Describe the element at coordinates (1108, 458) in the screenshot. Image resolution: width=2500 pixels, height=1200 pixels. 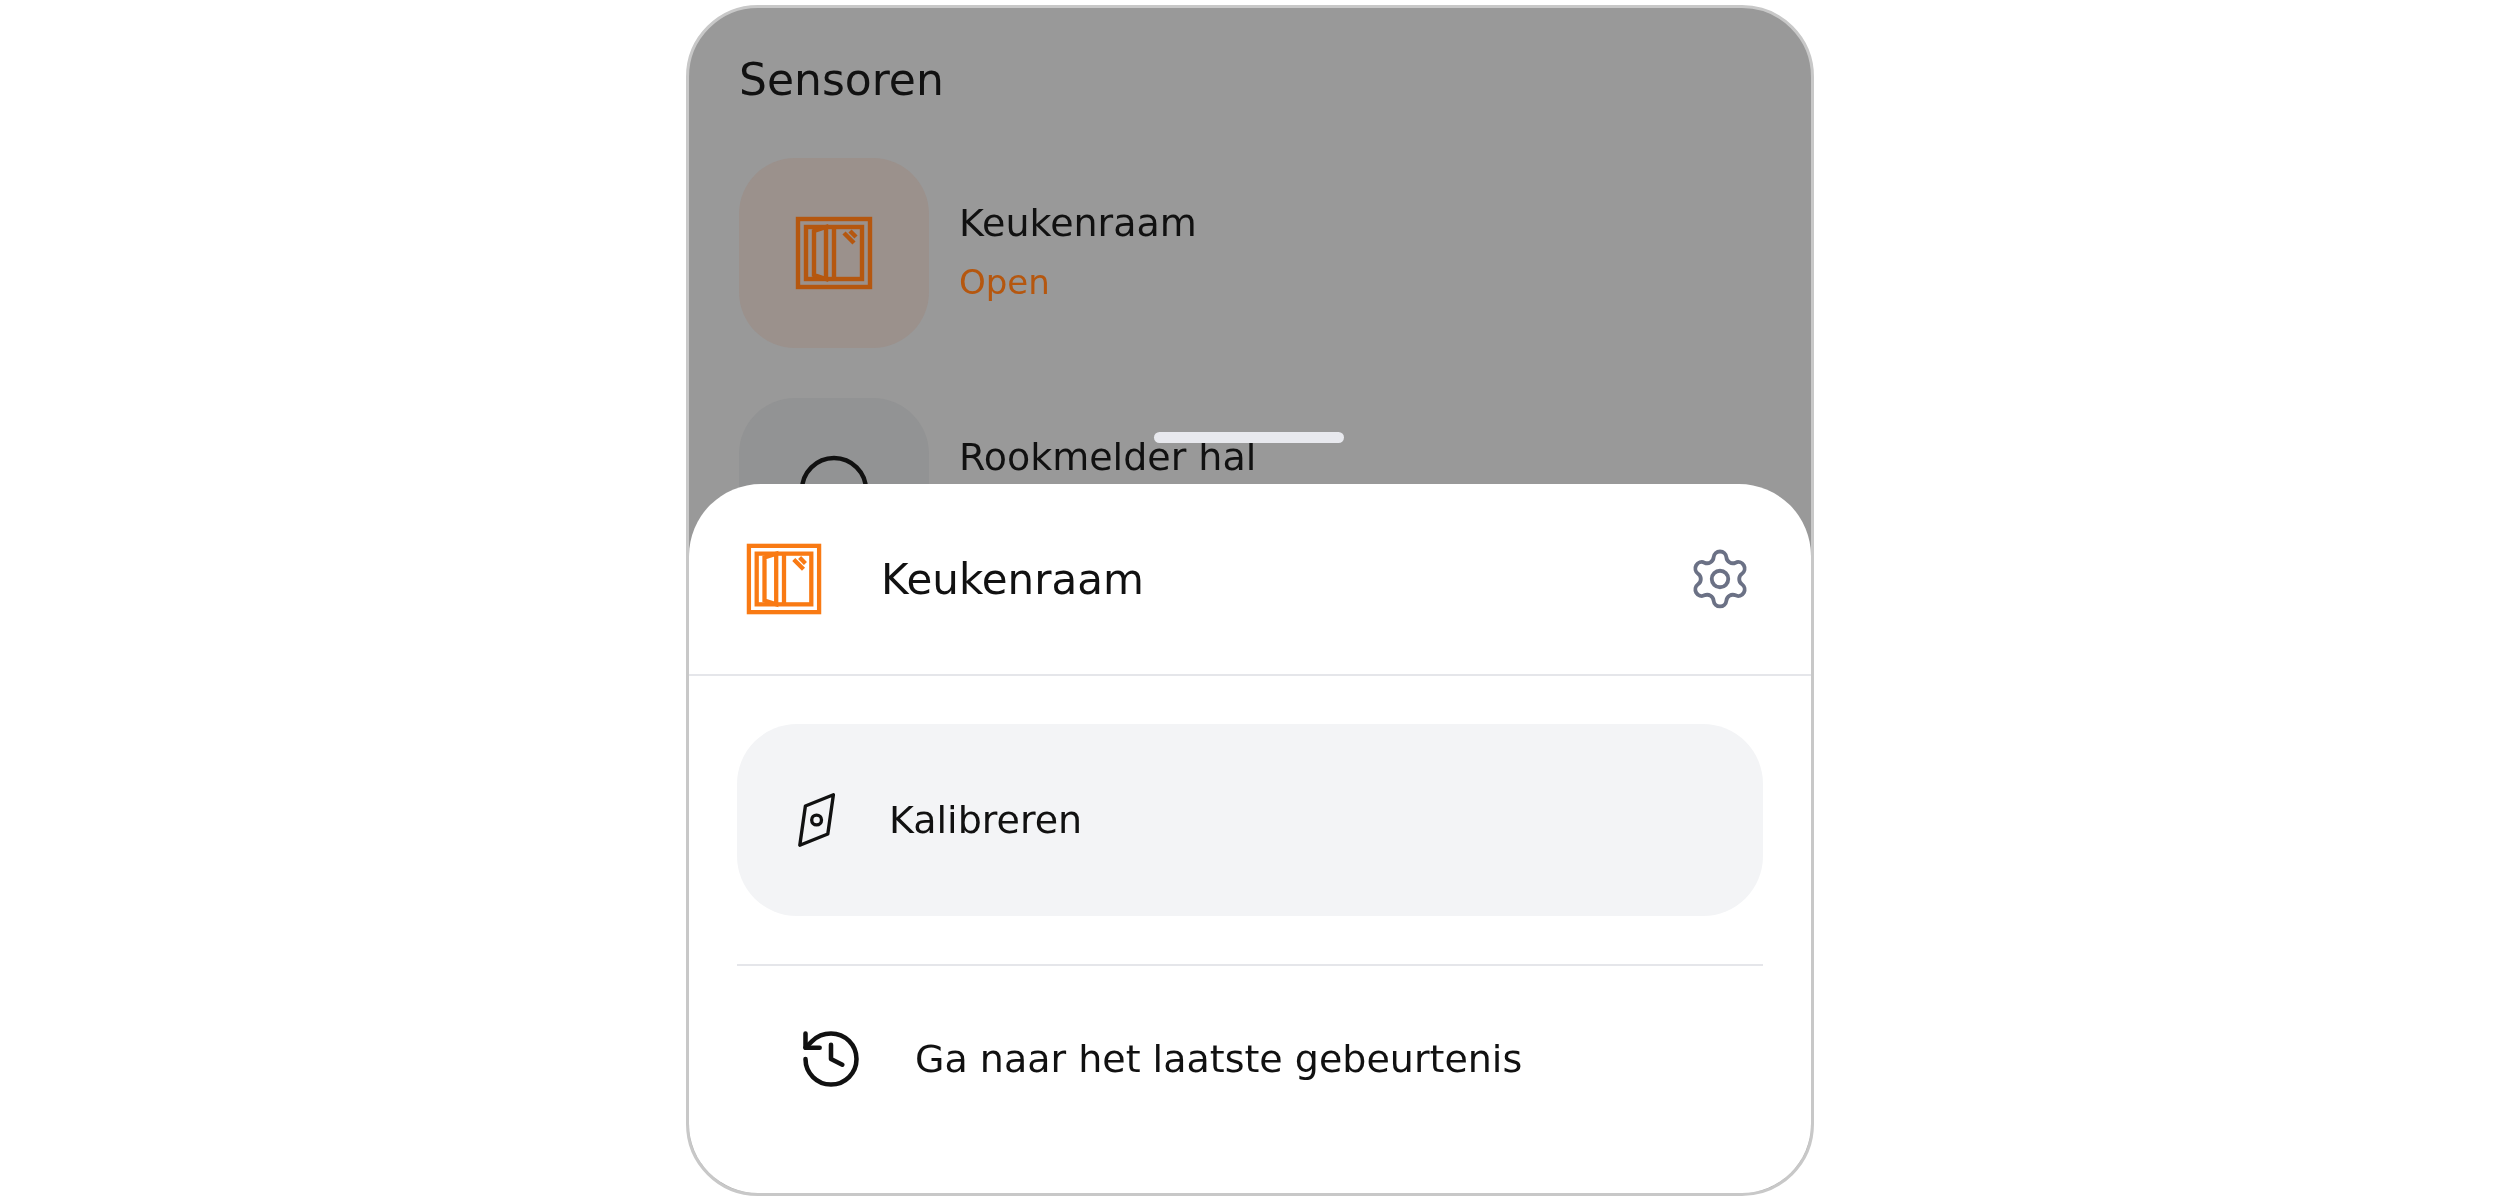
I see `sensor-name: Rookmelder hal` at that location.